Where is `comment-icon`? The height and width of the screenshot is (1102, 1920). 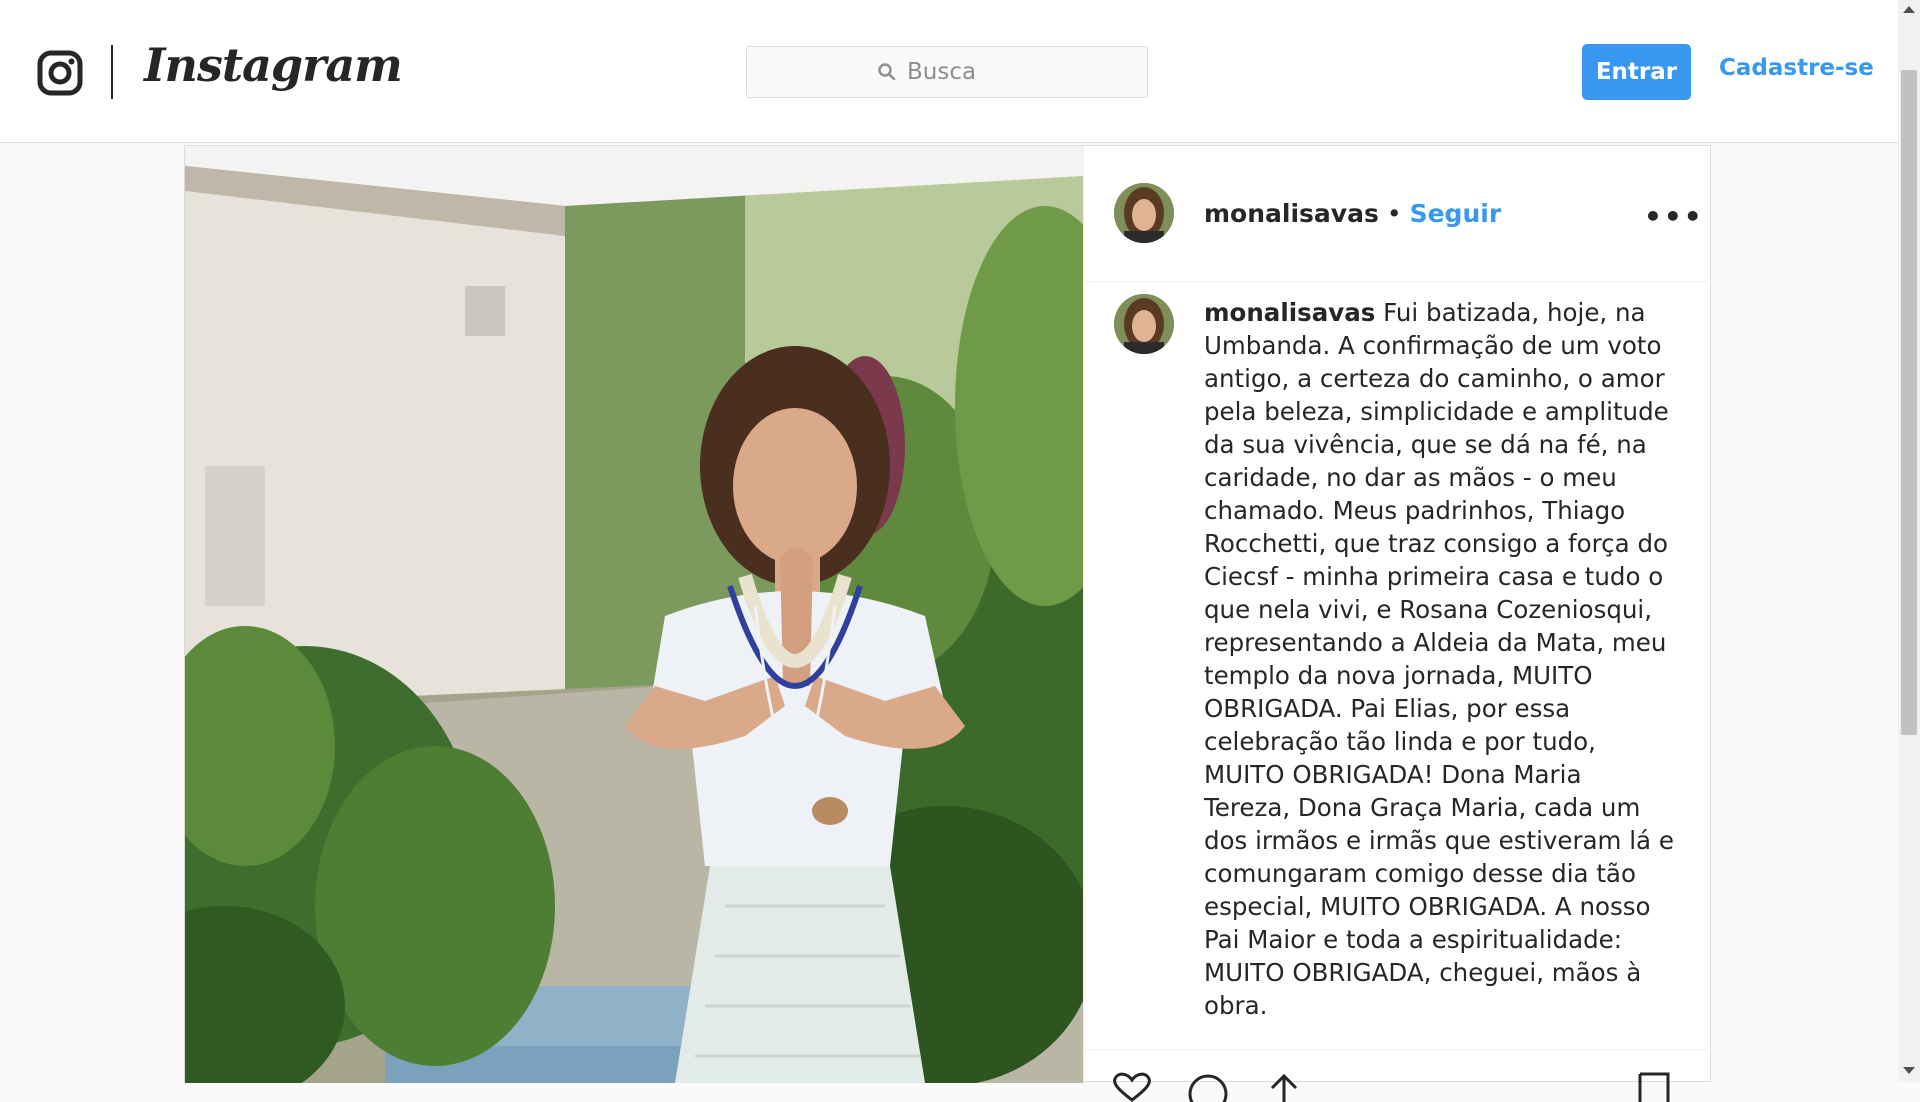
comment-icon is located at coordinates (1208, 1087).